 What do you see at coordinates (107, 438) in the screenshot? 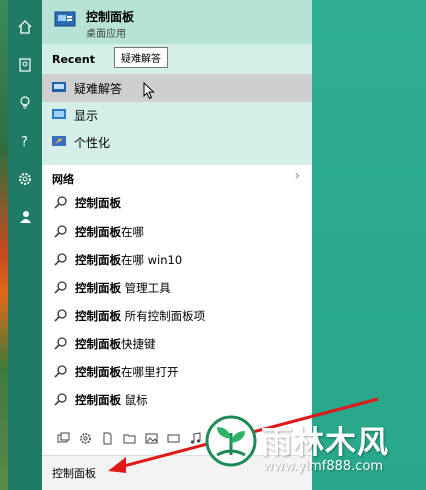
I see `document-filter-icon` at bounding box center [107, 438].